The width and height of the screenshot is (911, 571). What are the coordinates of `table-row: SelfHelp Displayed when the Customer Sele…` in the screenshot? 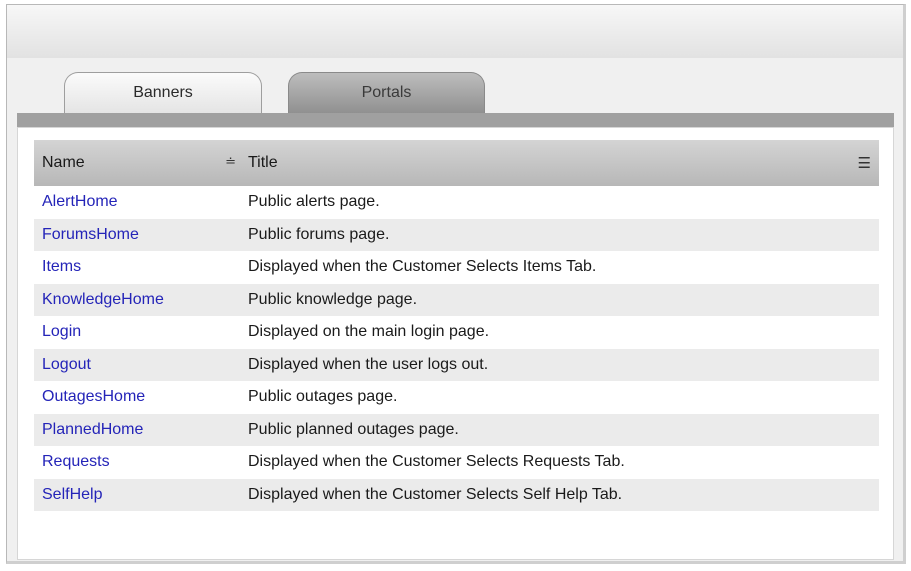 It's located at (456, 494).